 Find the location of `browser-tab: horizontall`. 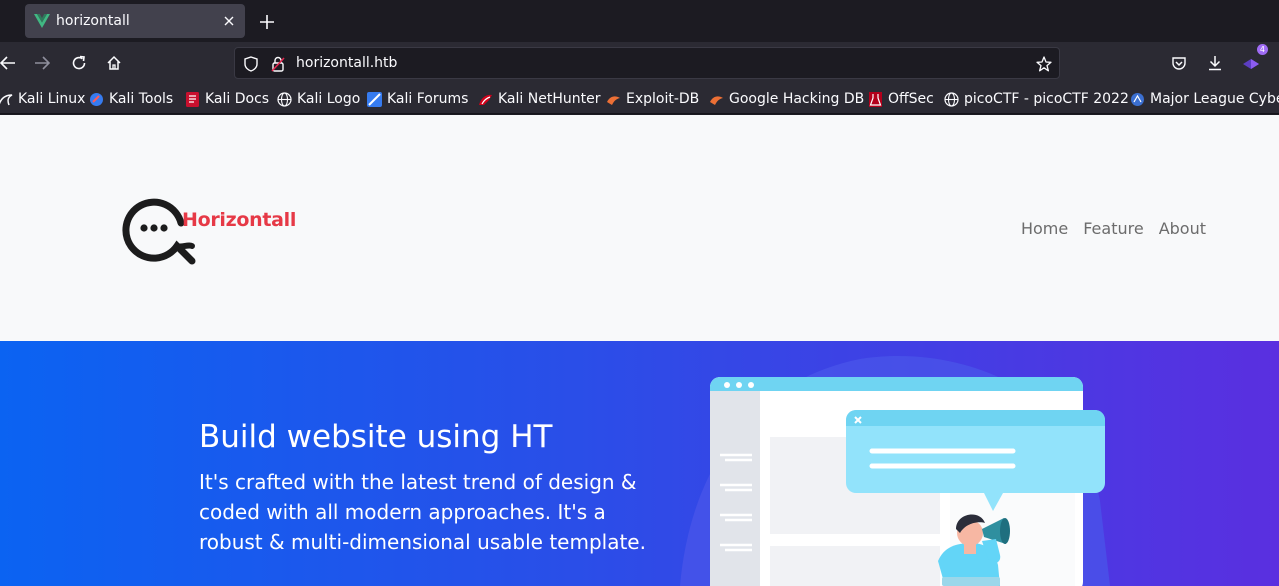

browser-tab: horizontall is located at coordinates (135, 21).